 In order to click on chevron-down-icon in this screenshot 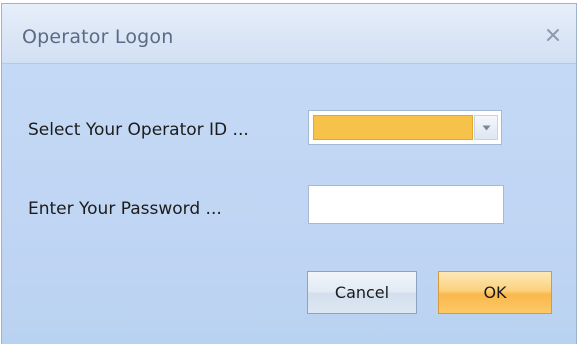, I will do `click(486, 127)`.